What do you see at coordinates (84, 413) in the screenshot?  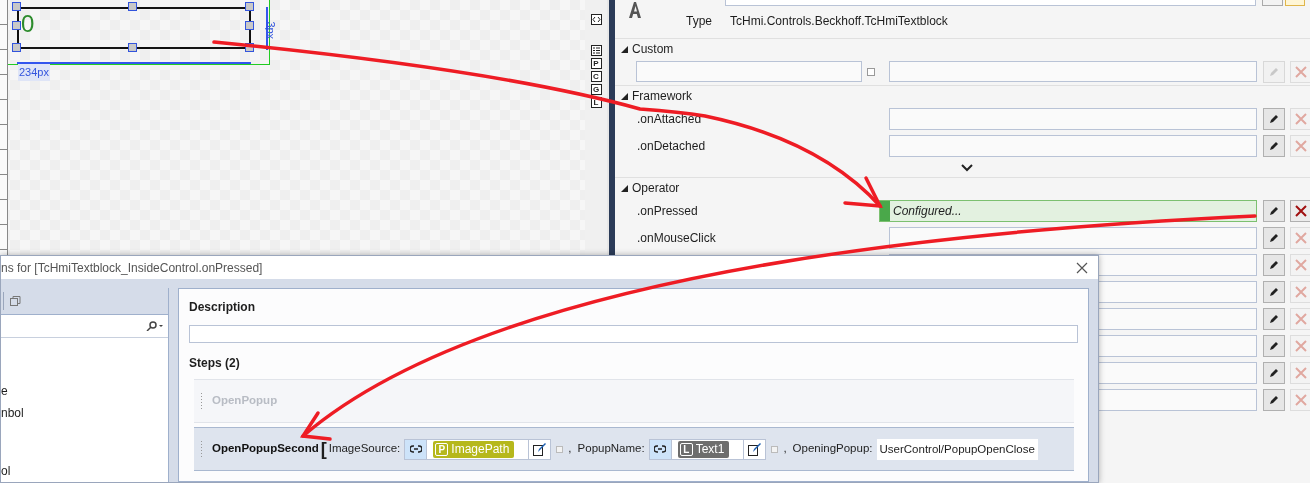 I see `list-item: nbol` at bounding box center [84, 413].